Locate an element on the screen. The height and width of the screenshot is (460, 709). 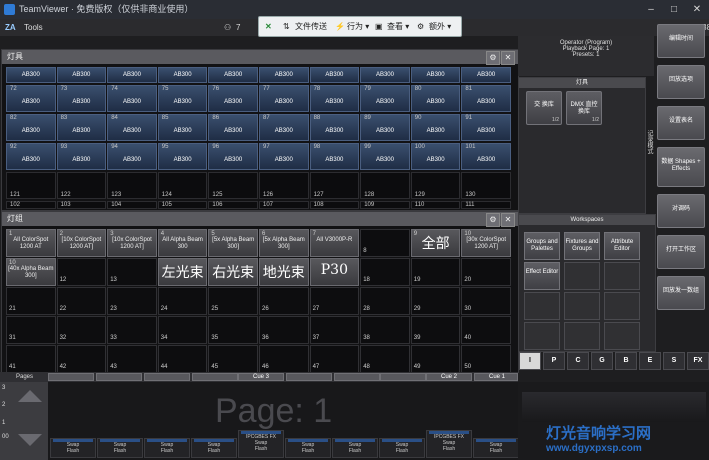
fixture-cell: 126 is located at coordinates (284, 185).